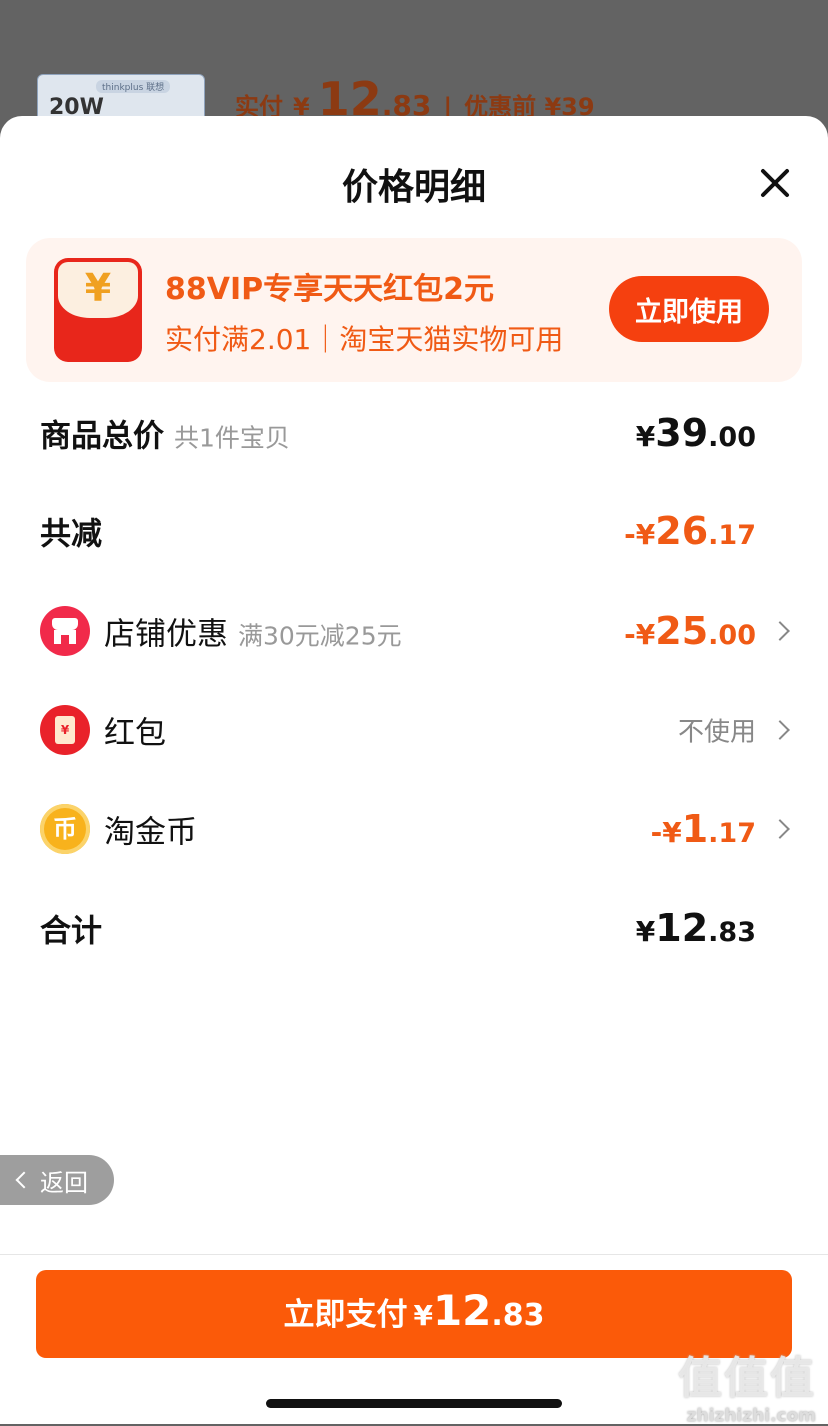 This screenshot has width=828, height=1426. Describe the element at coordinates (98, 288) in the screenshot. I see `yen-symbol: ¥` at that location.